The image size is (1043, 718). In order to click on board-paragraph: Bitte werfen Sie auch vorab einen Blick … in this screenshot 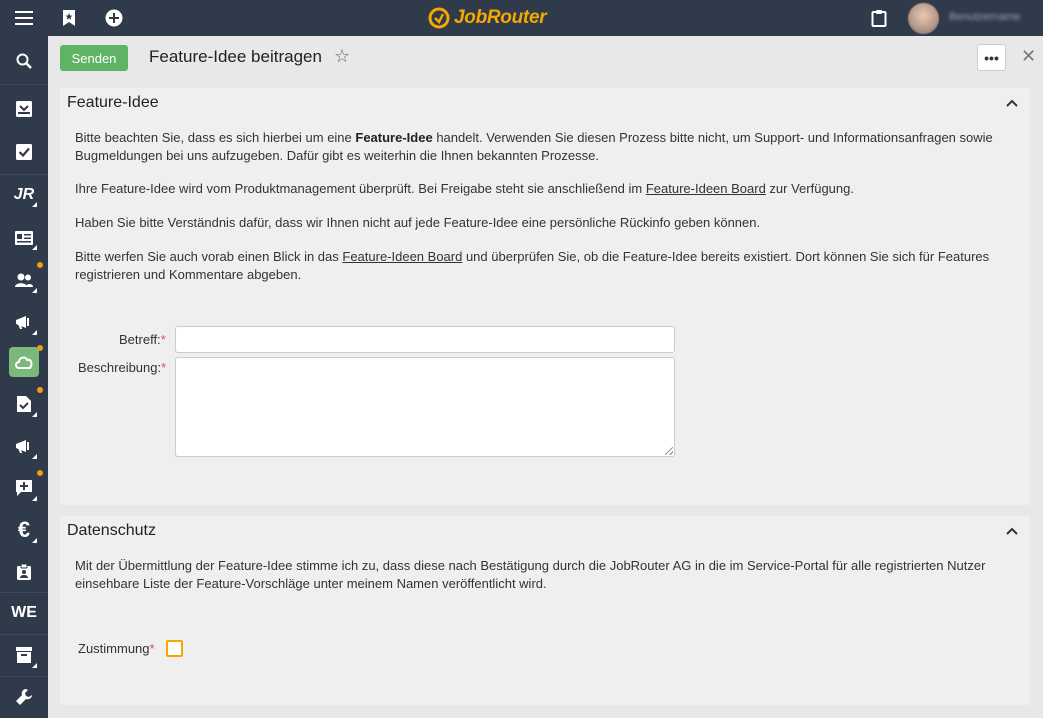, I will do `click(532, 265)`.